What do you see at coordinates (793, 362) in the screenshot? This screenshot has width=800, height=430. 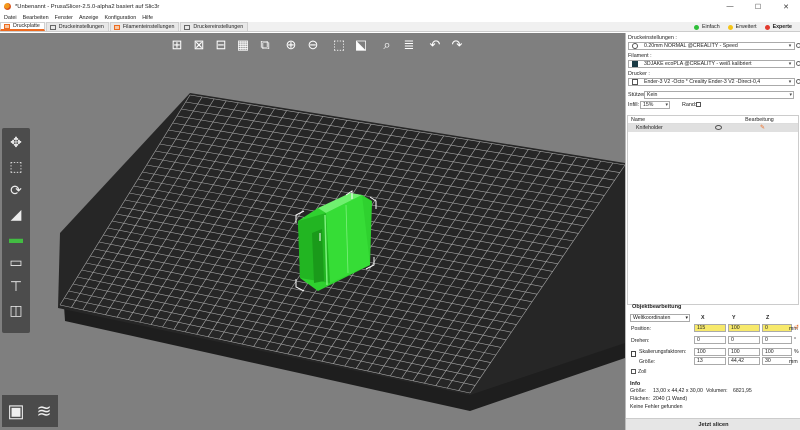 I see `size-unit: mm` at bounding box center [793, 362].